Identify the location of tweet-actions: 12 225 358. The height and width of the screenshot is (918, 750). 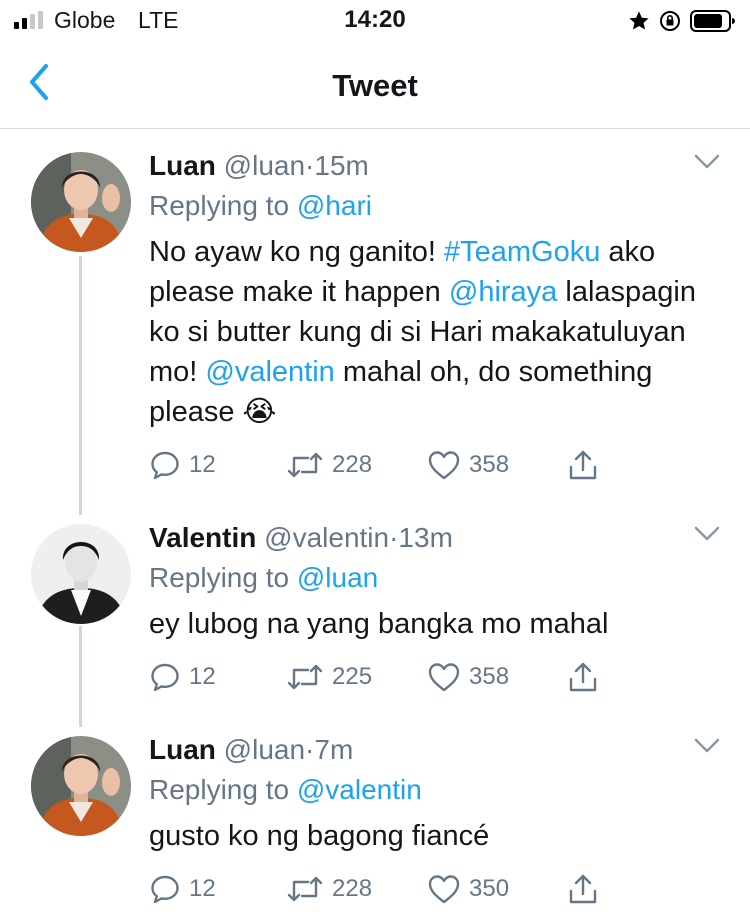
(379, 677).